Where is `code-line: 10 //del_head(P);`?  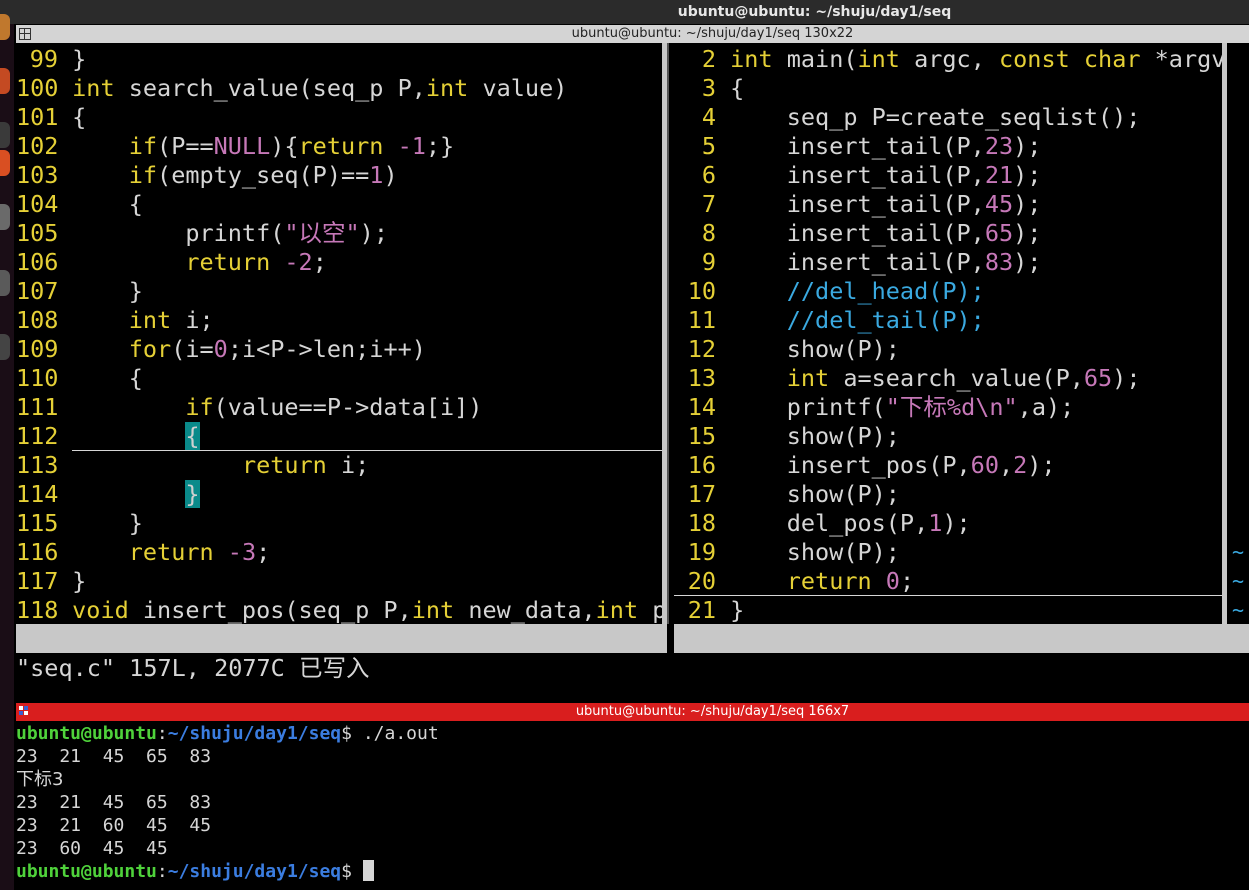 code-line: 10 //del_head(P); is located at coordinates (829, 291).